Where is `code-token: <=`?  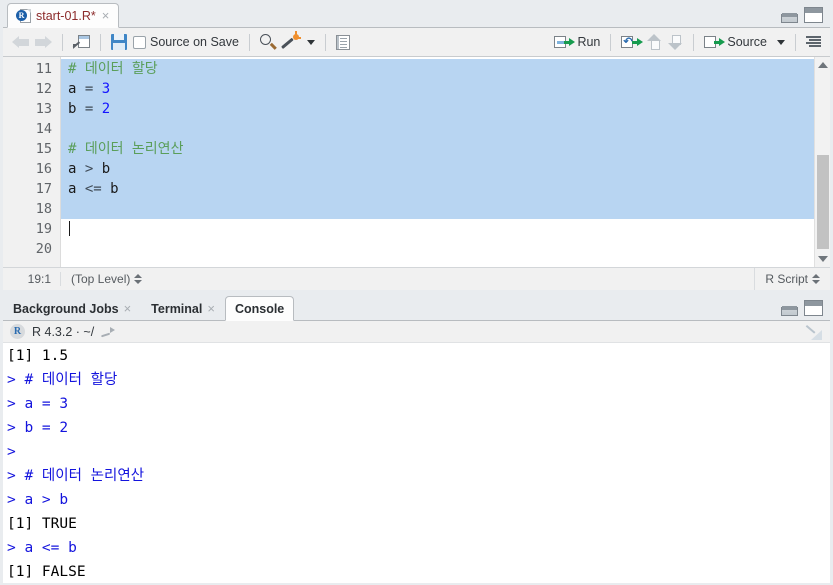
code-token: <= is located at coordinates (97, 189).